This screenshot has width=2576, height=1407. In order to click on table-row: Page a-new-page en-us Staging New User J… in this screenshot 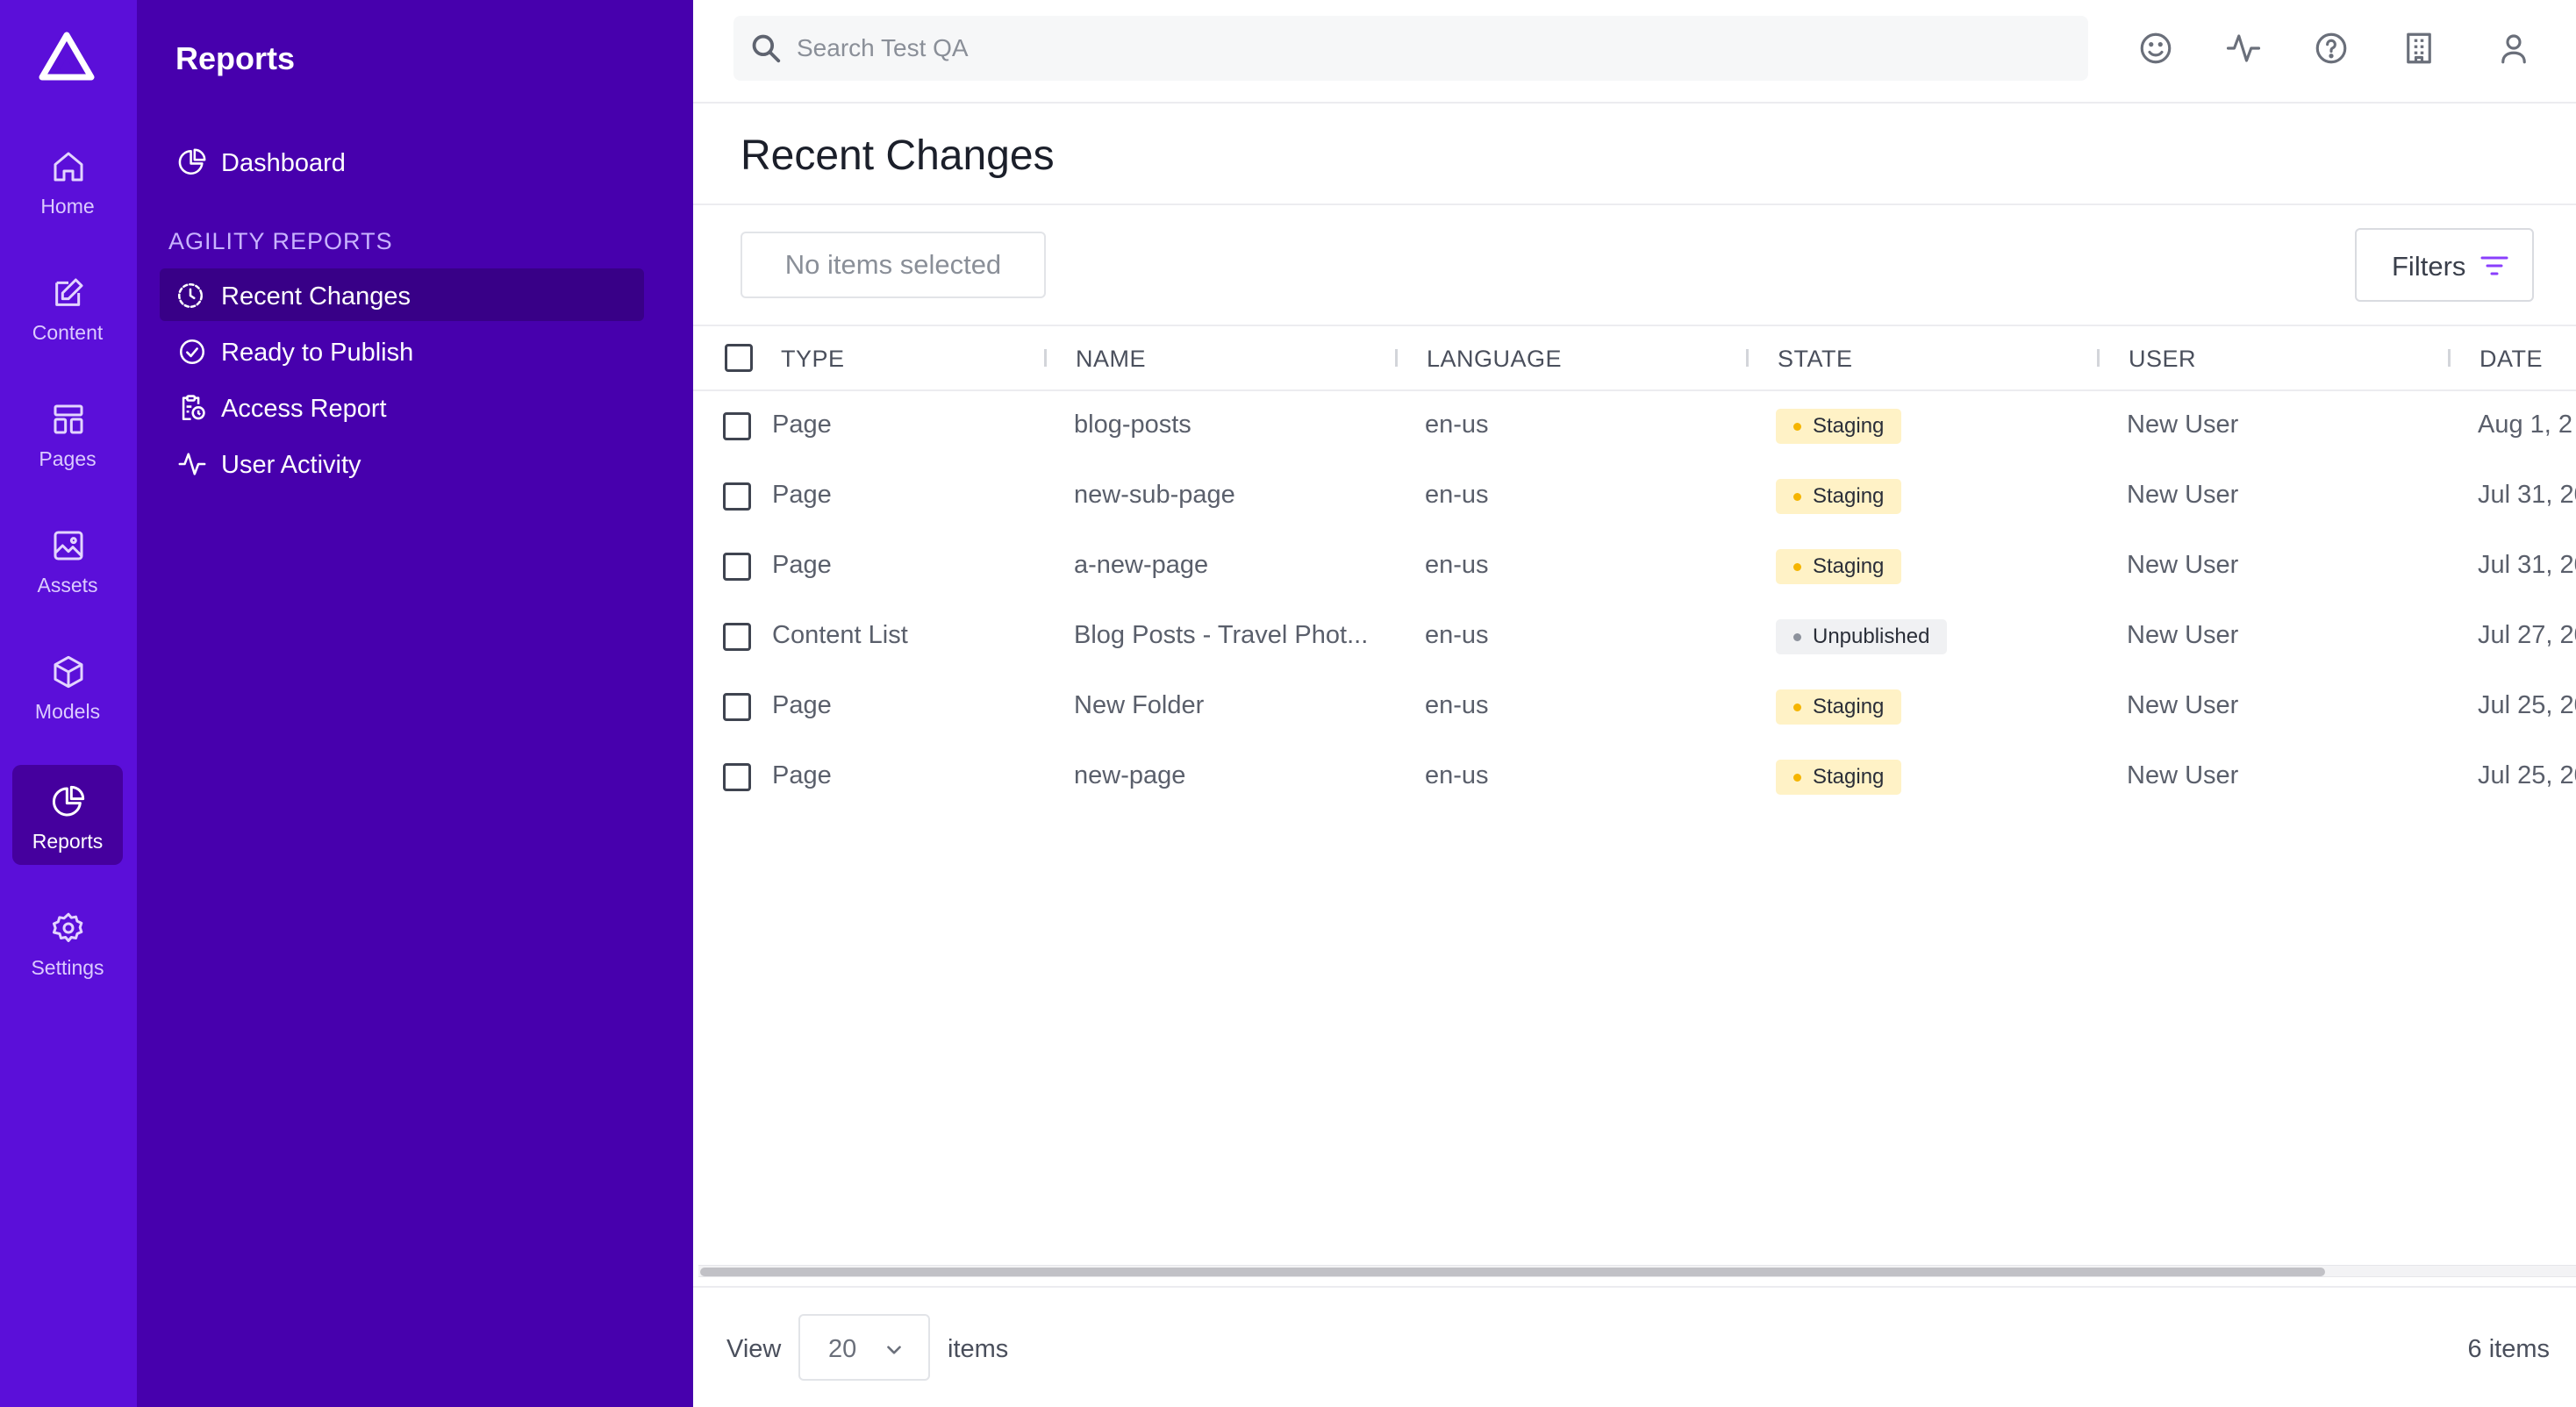, I will do `click(1634, 567)`.